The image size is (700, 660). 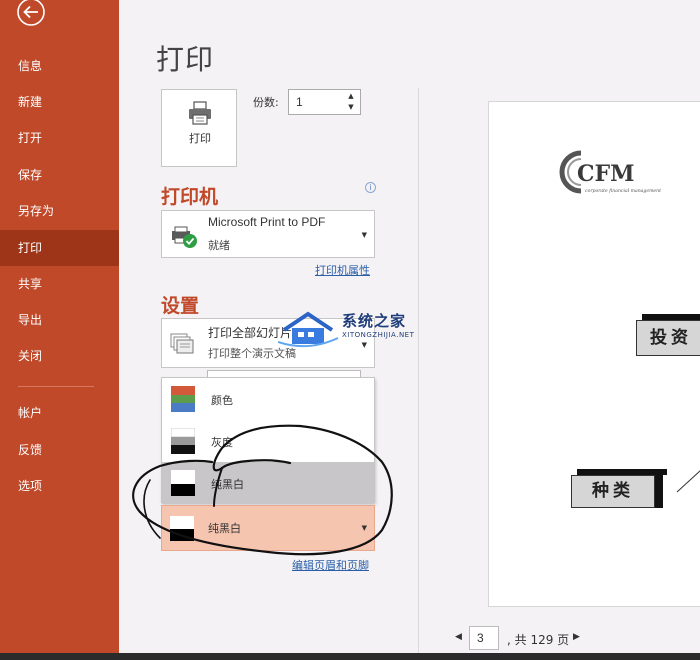 I want to click on nav-new: 新建, so click(x=59, y=102).